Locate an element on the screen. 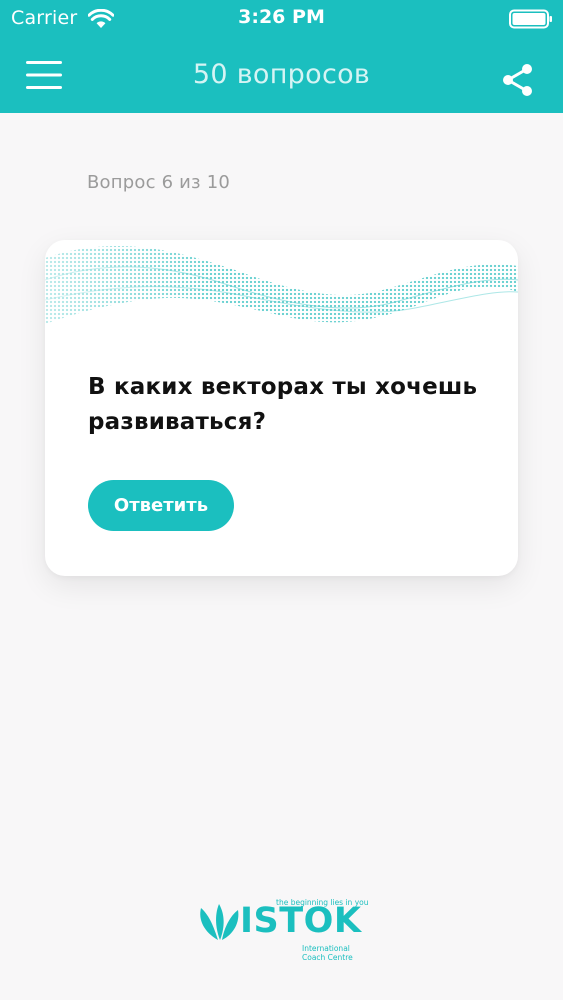 The image size is (563, 1000). page-title: 50 вопросов is located at coordinates (281, 74).